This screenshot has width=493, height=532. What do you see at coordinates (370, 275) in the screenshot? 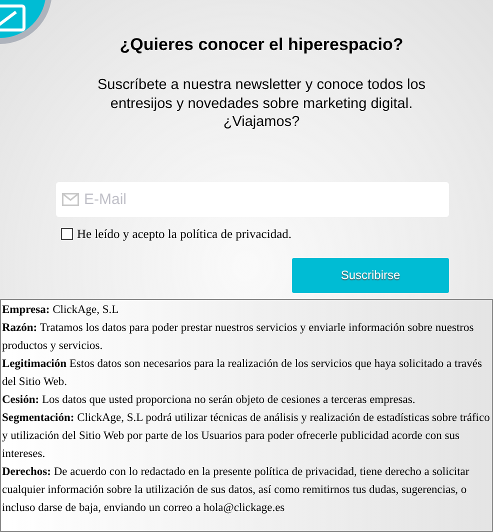
I see `subscribe-button: Suscribirse` at bounding box center [370, 275].